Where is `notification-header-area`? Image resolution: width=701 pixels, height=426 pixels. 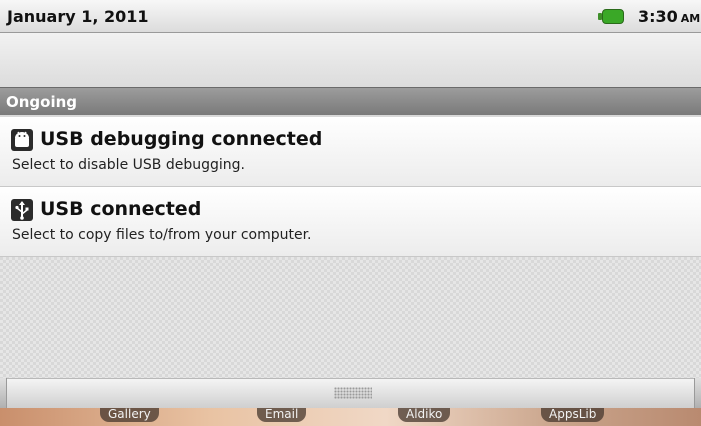 notification-header-area is located at coordinates (350, 60).